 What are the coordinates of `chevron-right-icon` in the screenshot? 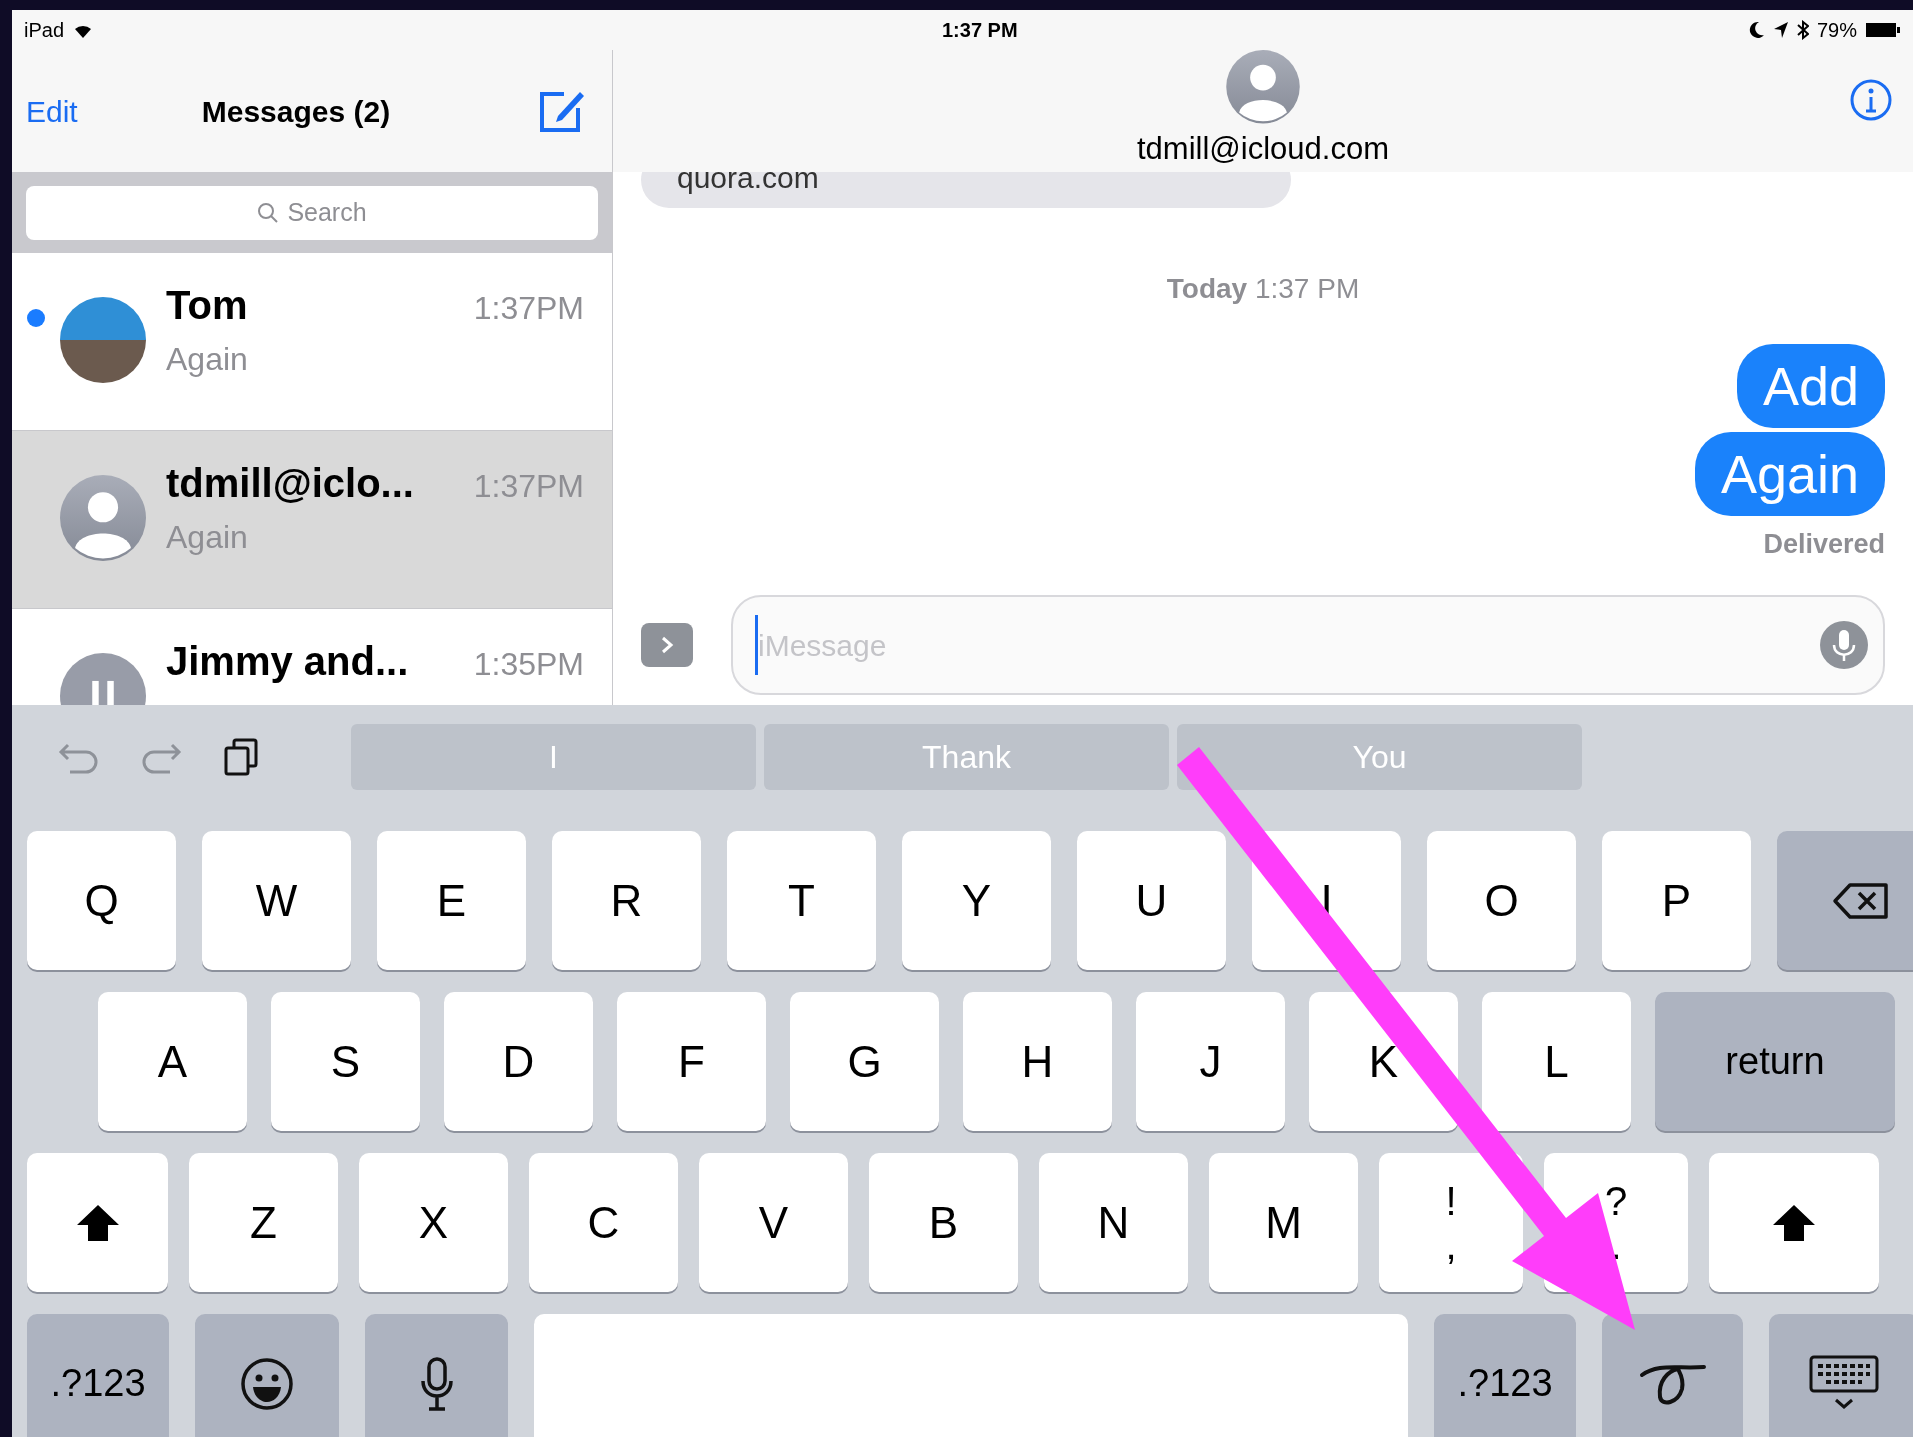 It's located at (667, 645).